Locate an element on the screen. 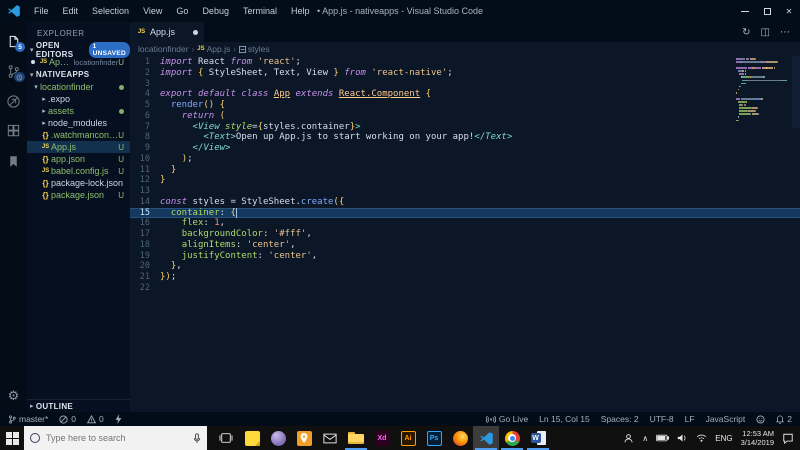 The width and height of the screenshot is (800, 450). taskbar-expo-icon is located at coordinates (278, 438).